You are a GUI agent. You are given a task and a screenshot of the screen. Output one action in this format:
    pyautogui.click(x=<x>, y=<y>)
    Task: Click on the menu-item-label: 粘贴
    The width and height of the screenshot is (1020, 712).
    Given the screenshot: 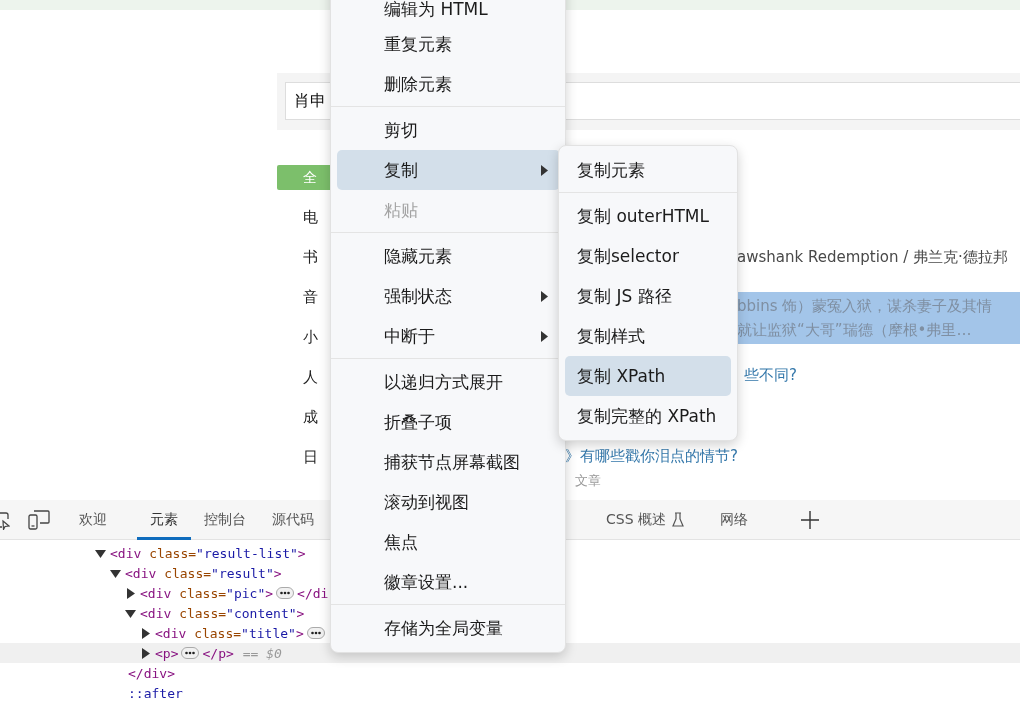 What is the action you would take?
    pyautogui.click(x=401, y=210)
    